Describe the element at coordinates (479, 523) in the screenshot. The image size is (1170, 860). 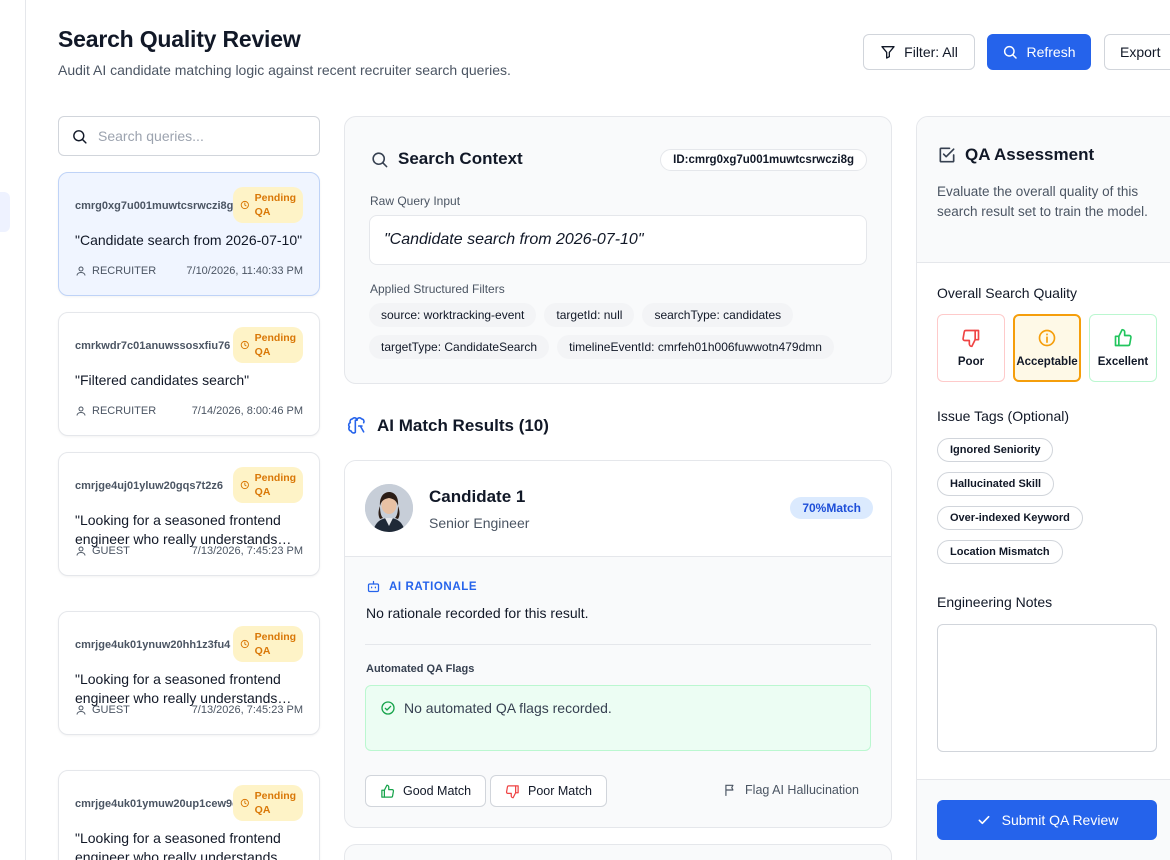
I see `candidate-role: Senior Engineer` at that location.